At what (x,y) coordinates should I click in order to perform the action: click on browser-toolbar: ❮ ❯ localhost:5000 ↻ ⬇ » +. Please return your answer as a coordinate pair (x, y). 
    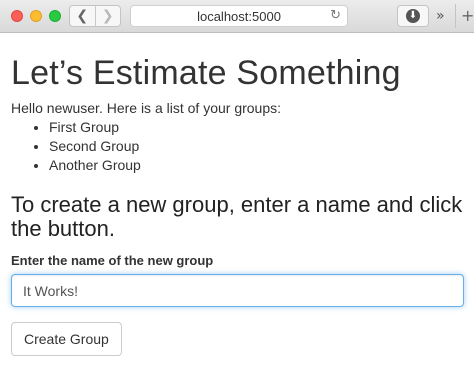
    Looking at the image, I should click on (237, 16).